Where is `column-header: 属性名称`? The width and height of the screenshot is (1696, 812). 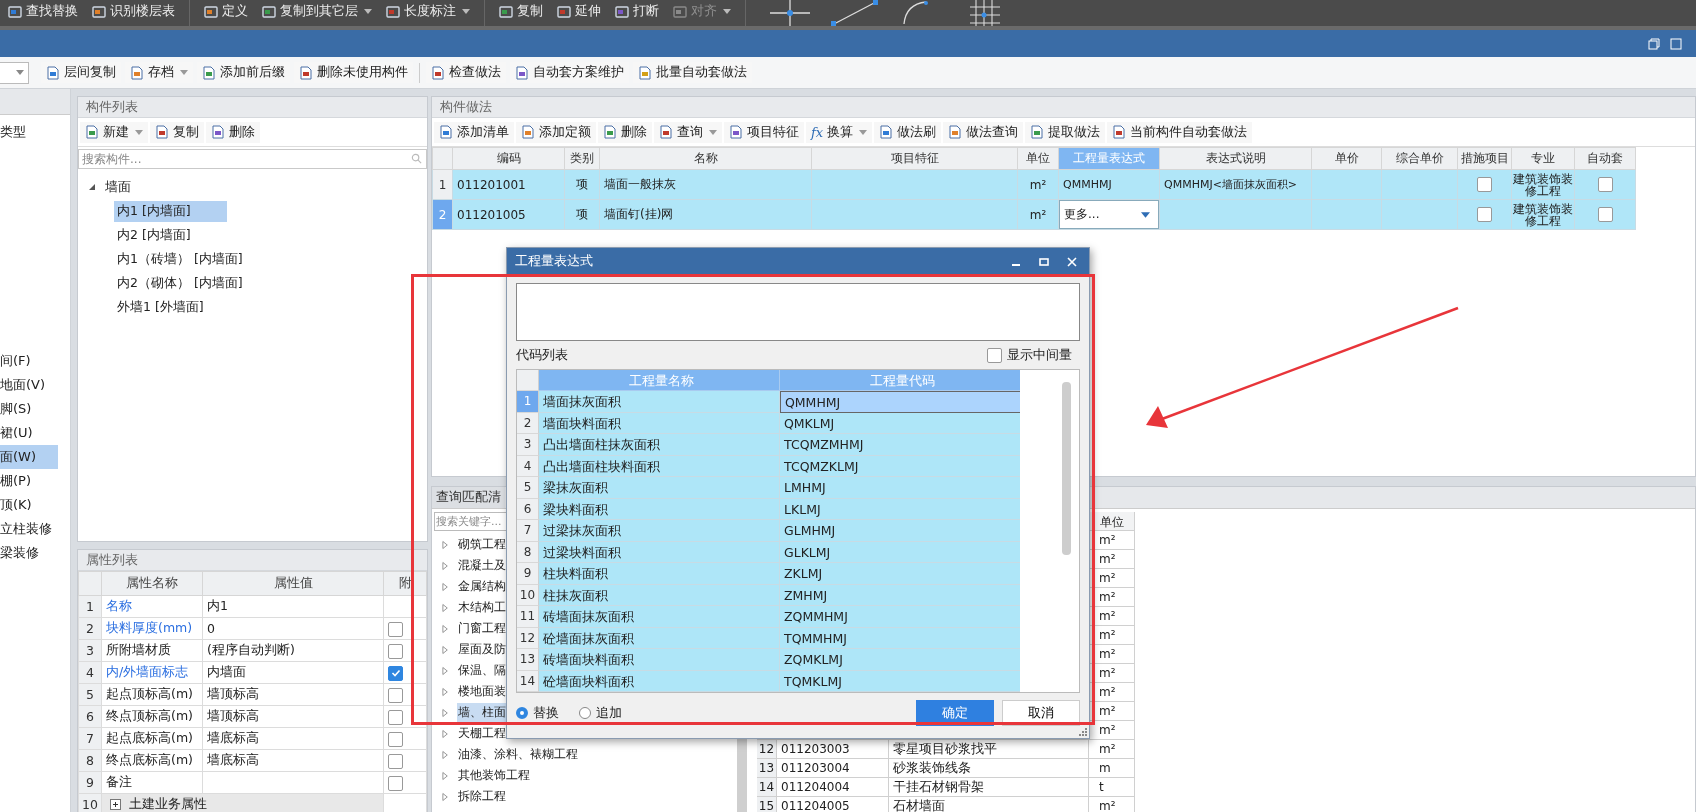 column-header: 属性名称 is located at coordinates (152, 583).